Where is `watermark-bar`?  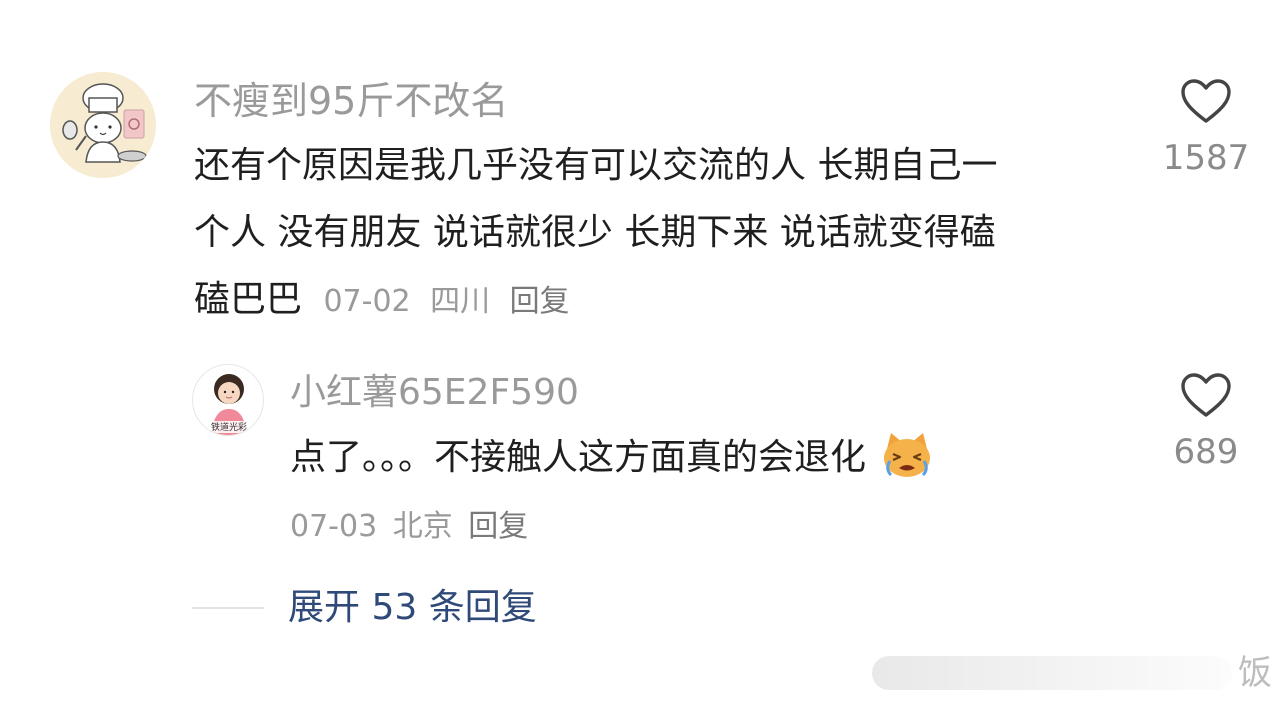
watermark-bar is located at coordinates (1052, 673).